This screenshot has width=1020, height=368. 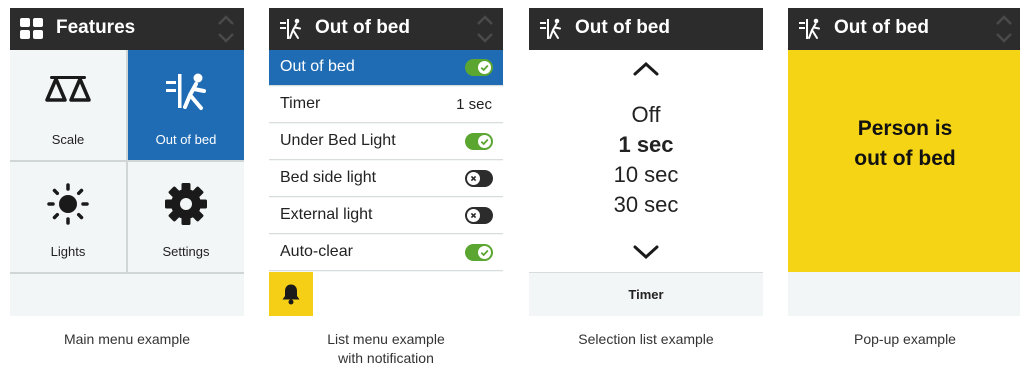 I want to click on popup-header: Out of bed, so click(x=904, y=29).